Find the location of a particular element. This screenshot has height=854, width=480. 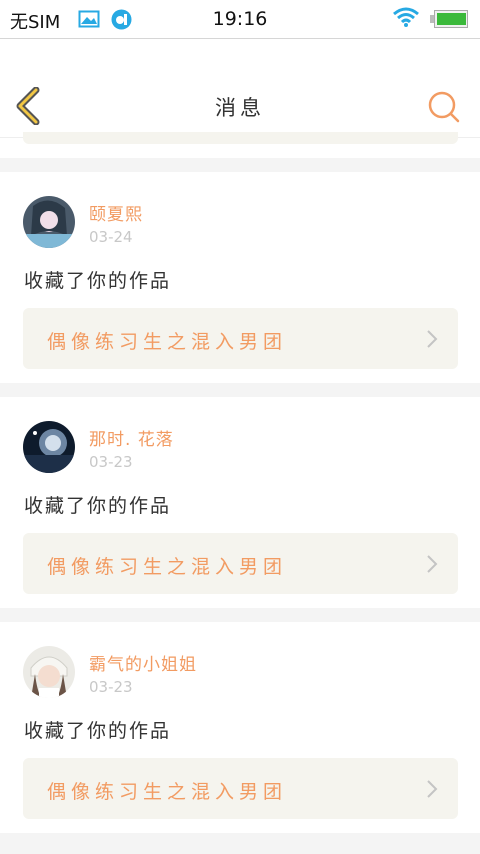

search-icon is located at coordinates (444, 107).